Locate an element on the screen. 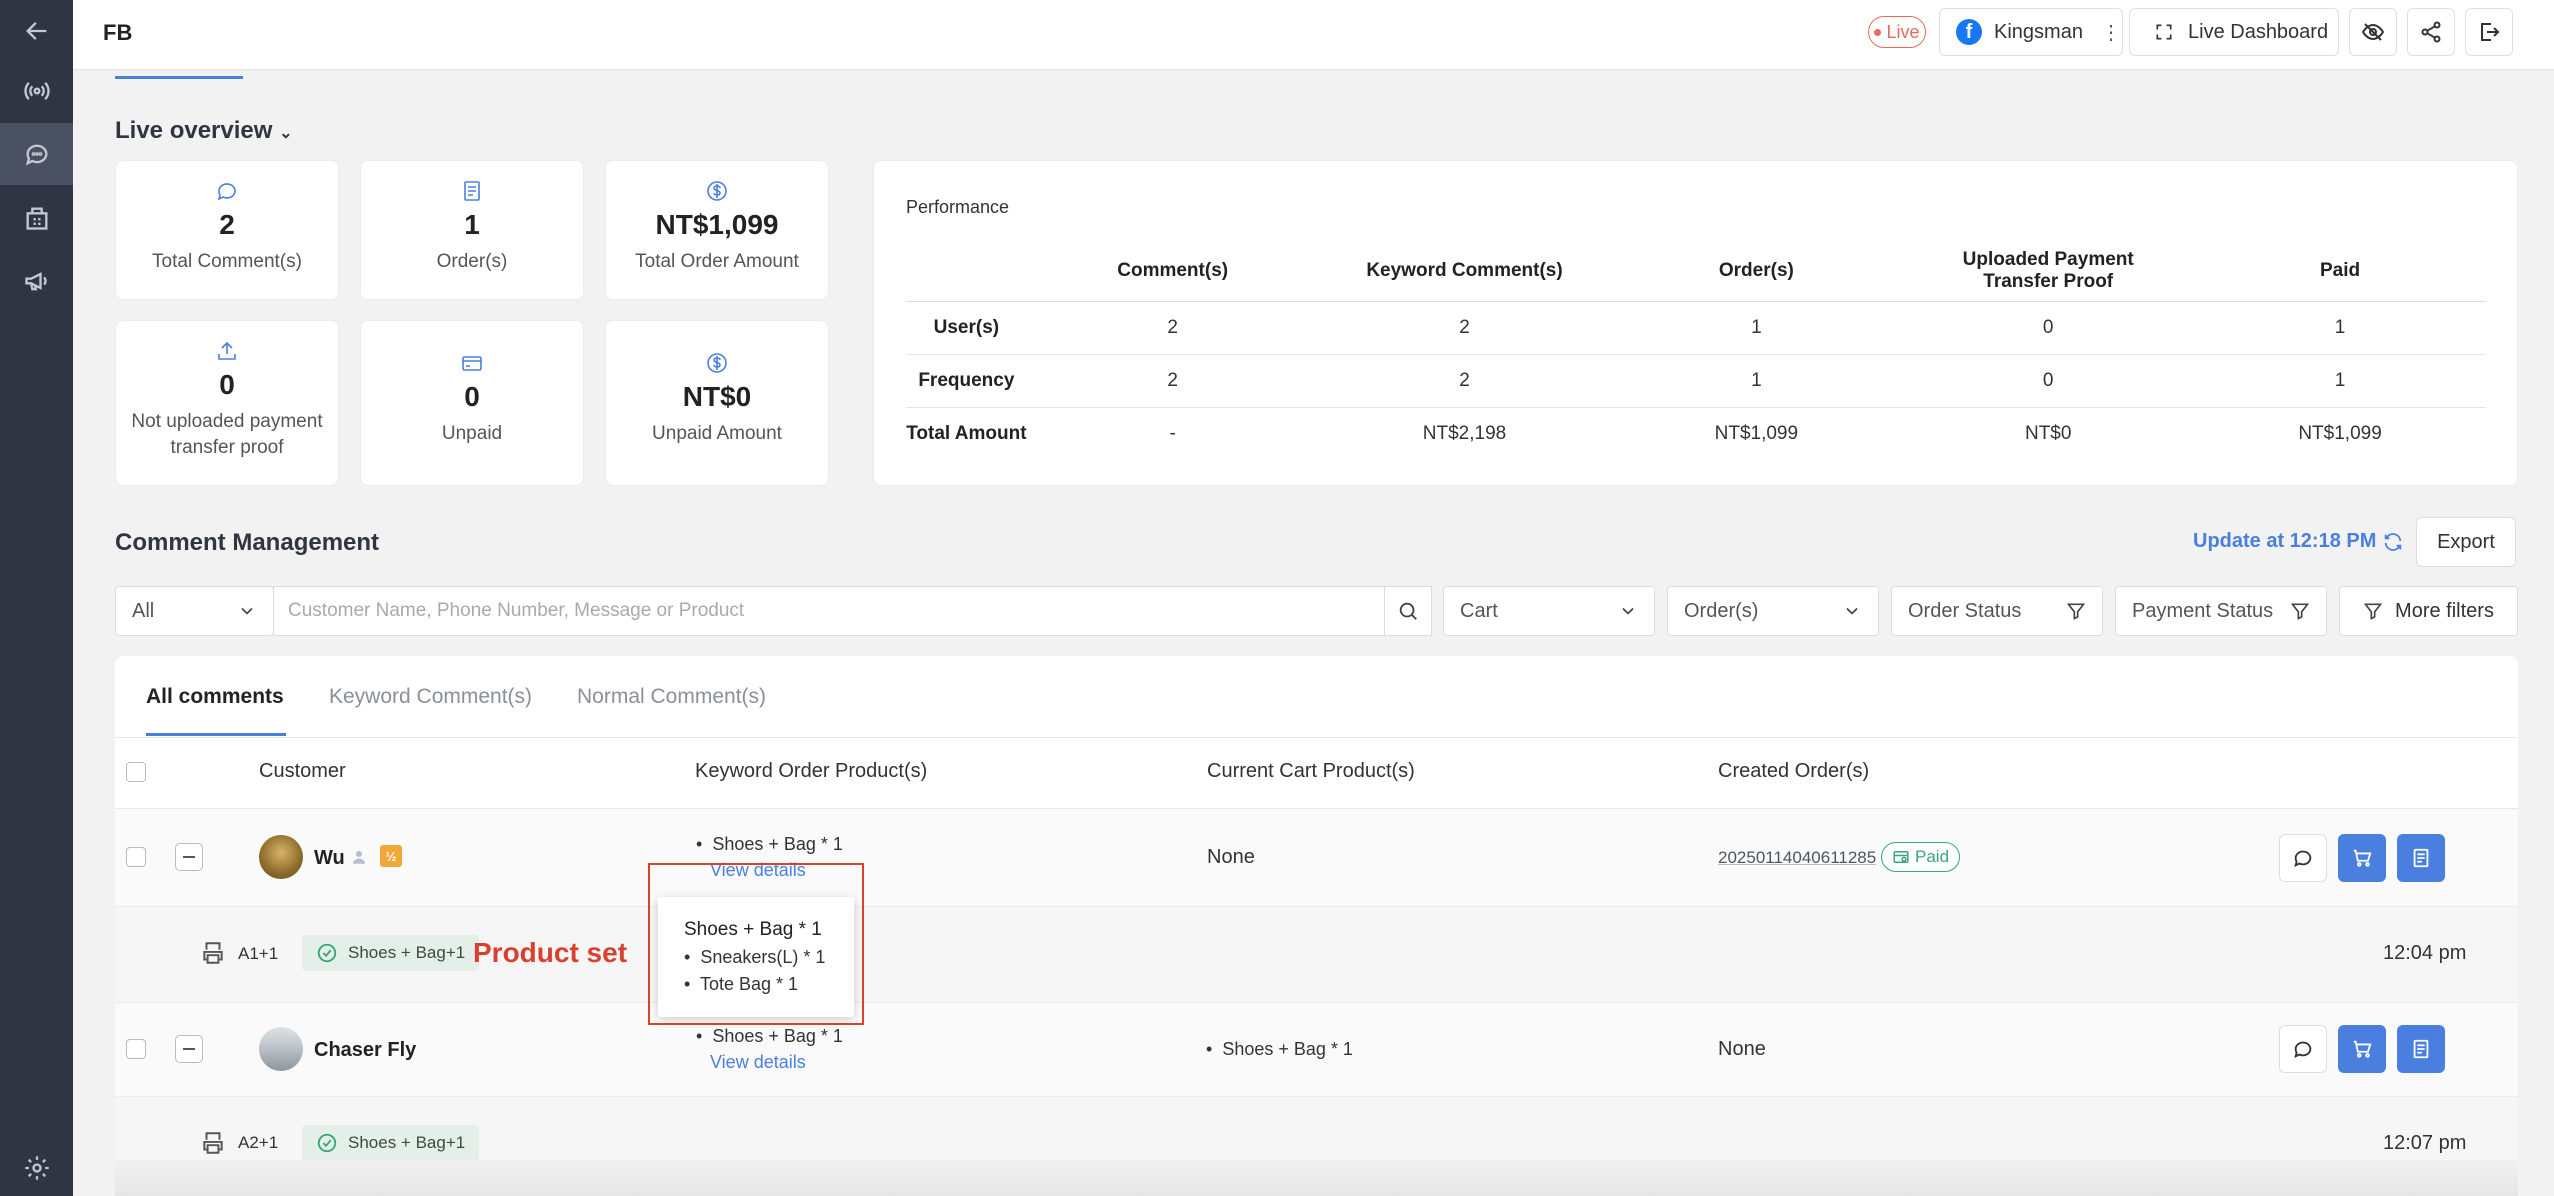  order-status-filter: Order Status is located at coordinates (1997, 611).